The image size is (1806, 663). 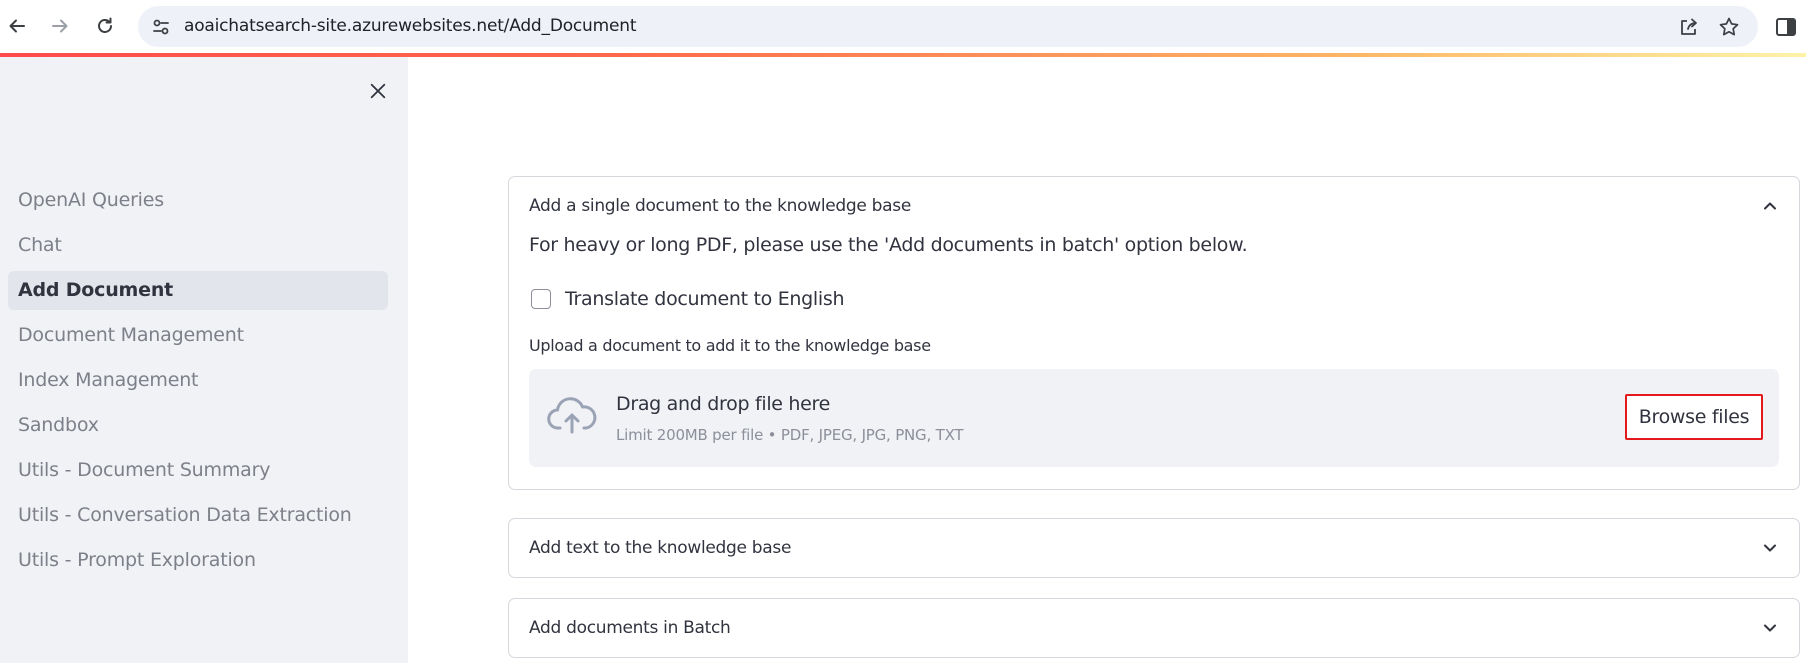 I want to click on arrow-right-icon, so click(x=60, y=26).